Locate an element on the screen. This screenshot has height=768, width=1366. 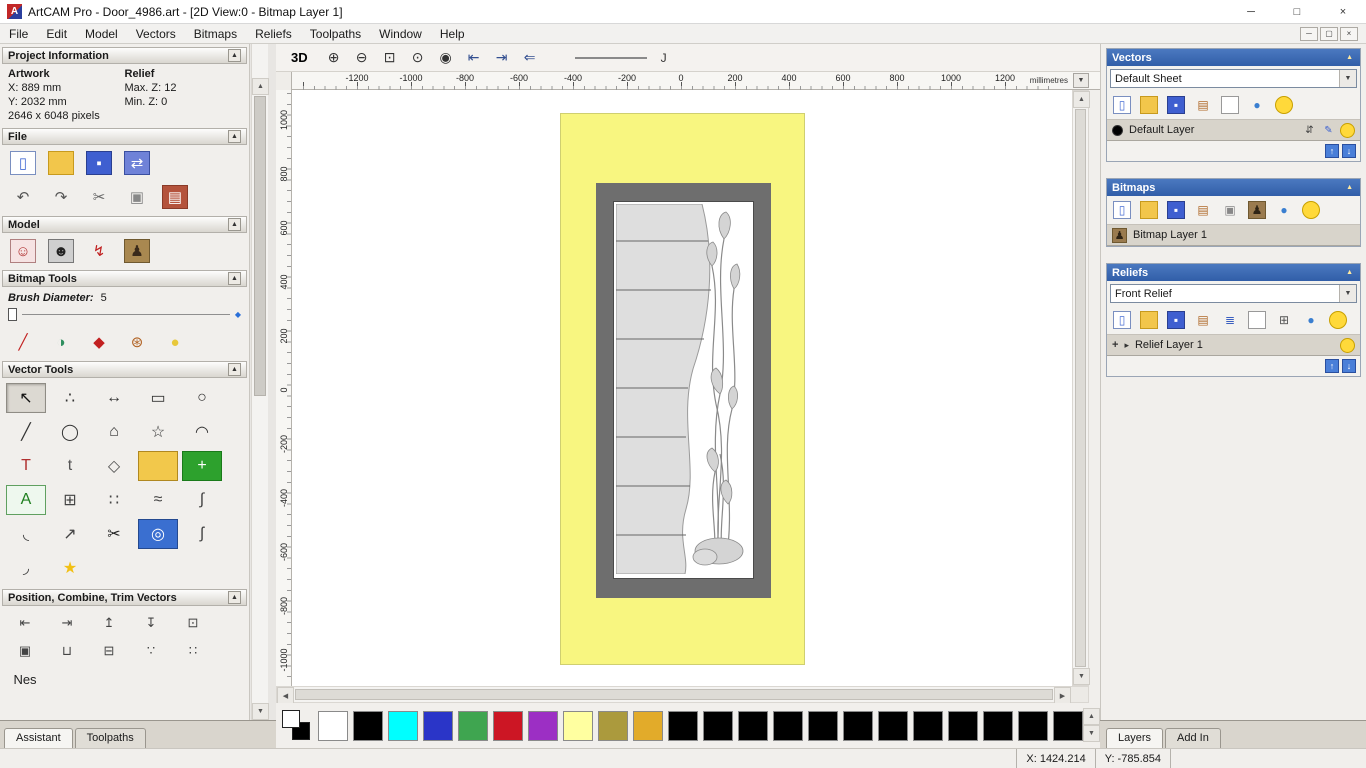
new-relief-layer-icon: ▯ is located at coordinates (1122, 320).